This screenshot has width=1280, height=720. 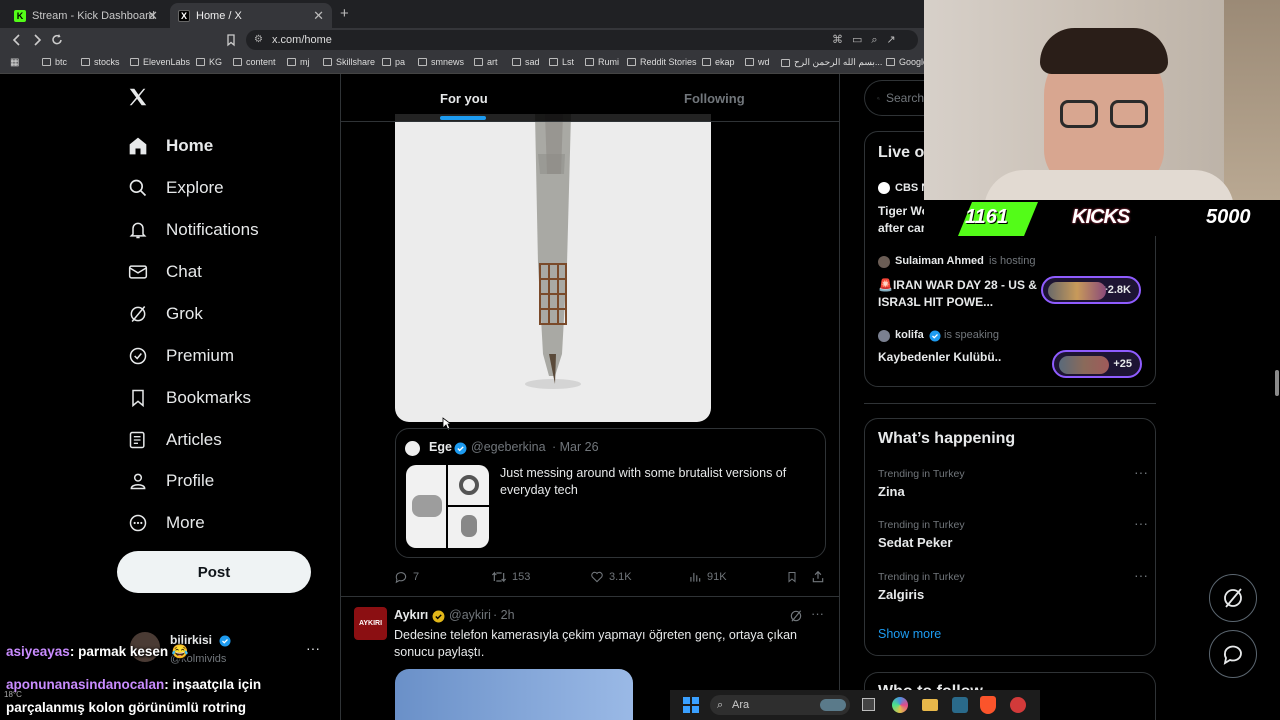 I want to click on sidebar-item-bookmarks: Bookmarks, so click(x=189, y=398).